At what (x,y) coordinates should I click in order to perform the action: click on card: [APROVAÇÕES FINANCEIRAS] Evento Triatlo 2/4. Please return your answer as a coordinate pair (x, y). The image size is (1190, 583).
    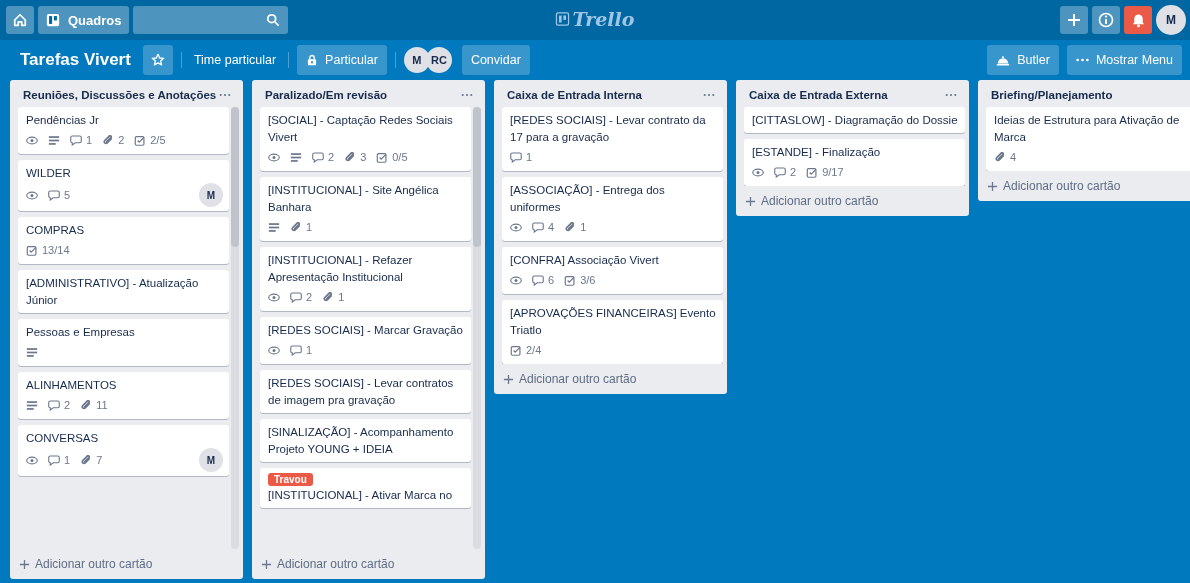
    Looking at the image, I should click on (612, 332).